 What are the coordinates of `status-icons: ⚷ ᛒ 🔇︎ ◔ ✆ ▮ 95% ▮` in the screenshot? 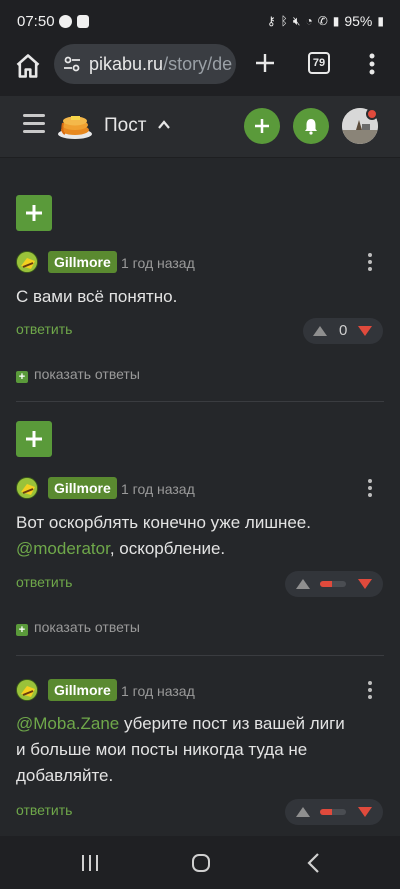 It's located at (325, 21).